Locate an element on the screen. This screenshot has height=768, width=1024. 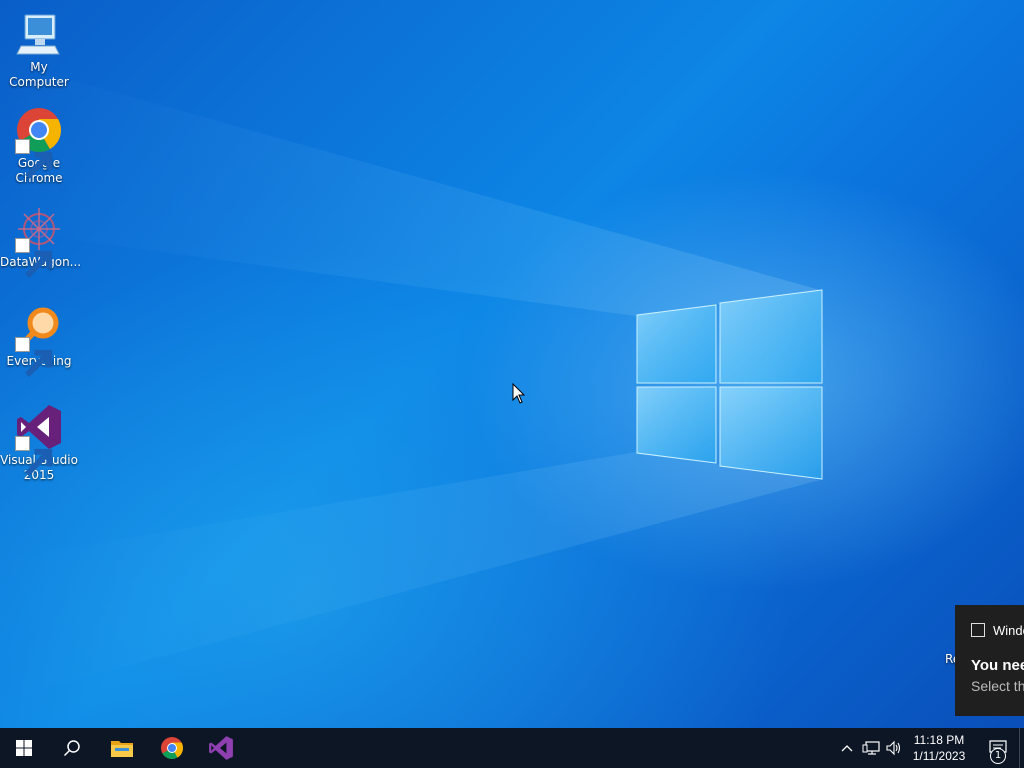
toast-app-name: Windo is located at coordinates (1008, 630).